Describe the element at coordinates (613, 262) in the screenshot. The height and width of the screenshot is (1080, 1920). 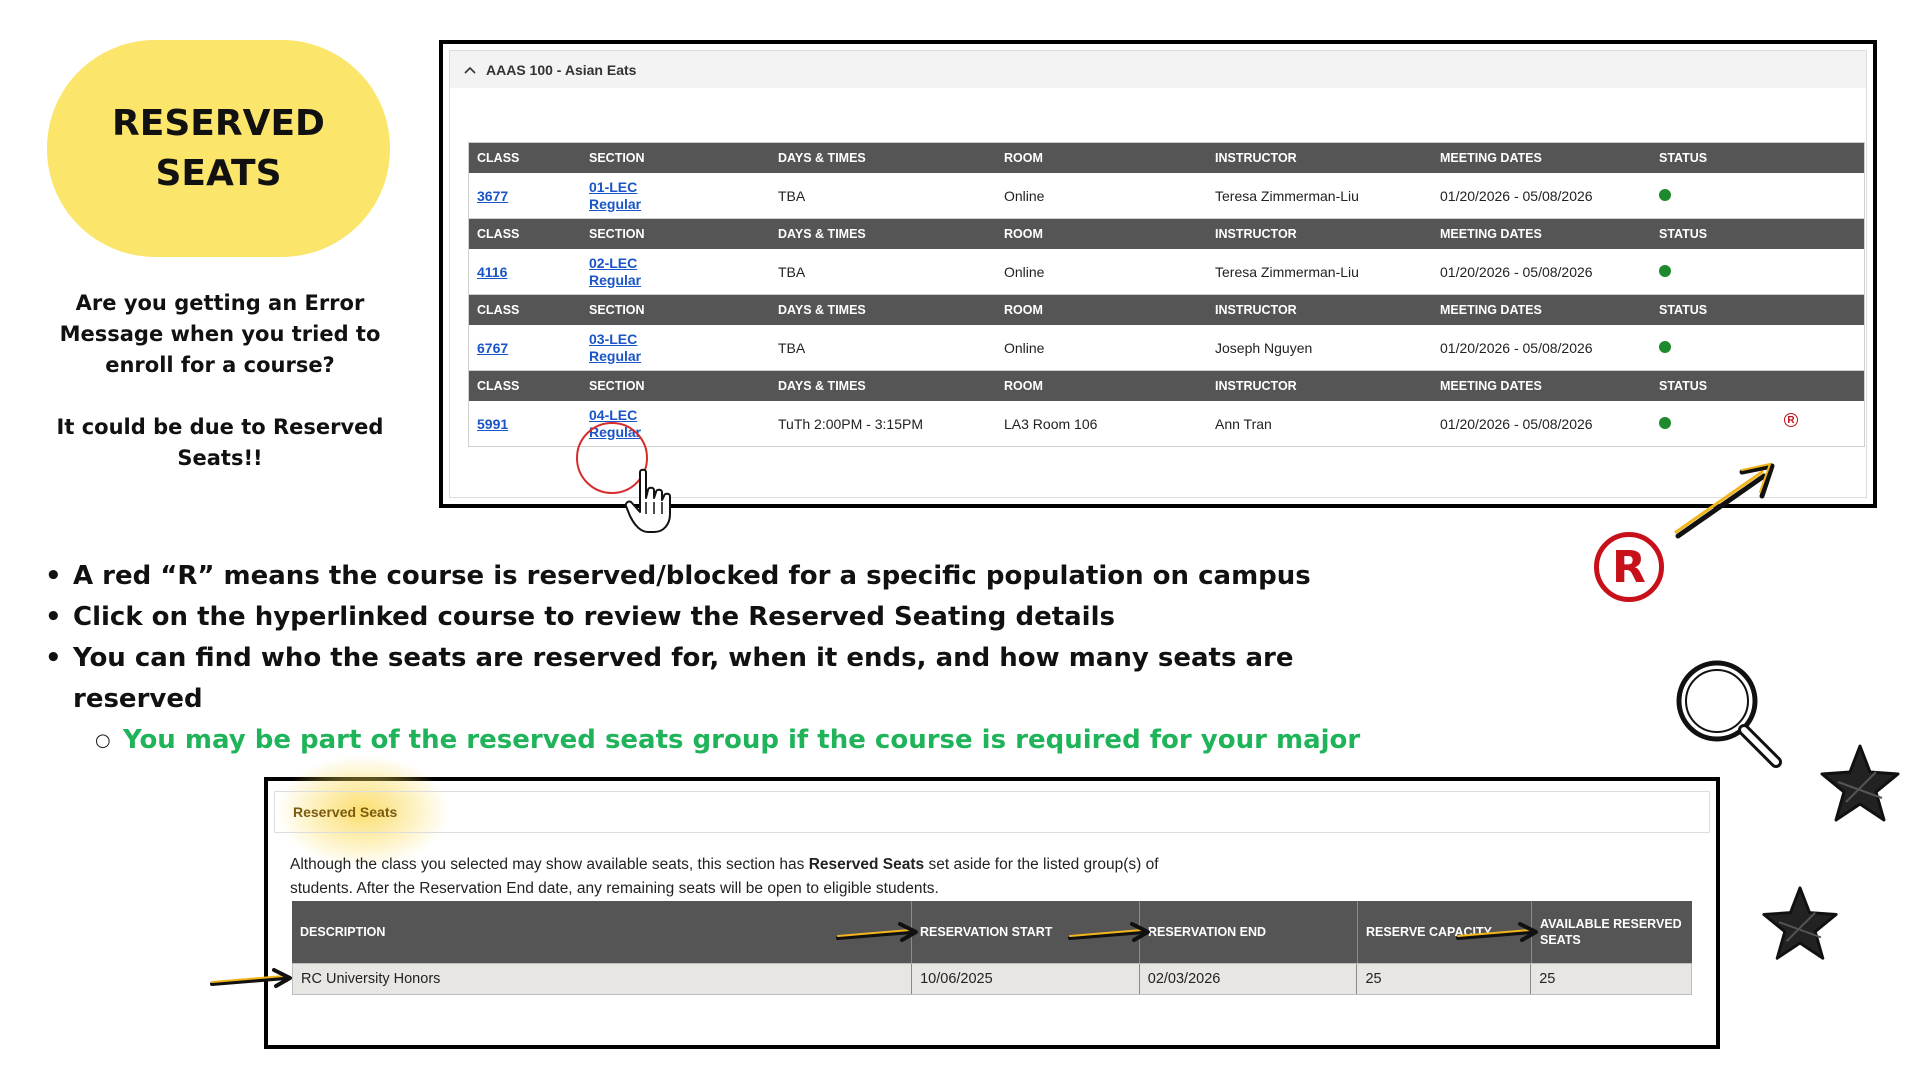
I see `section-code: 02-LEC` at that location.